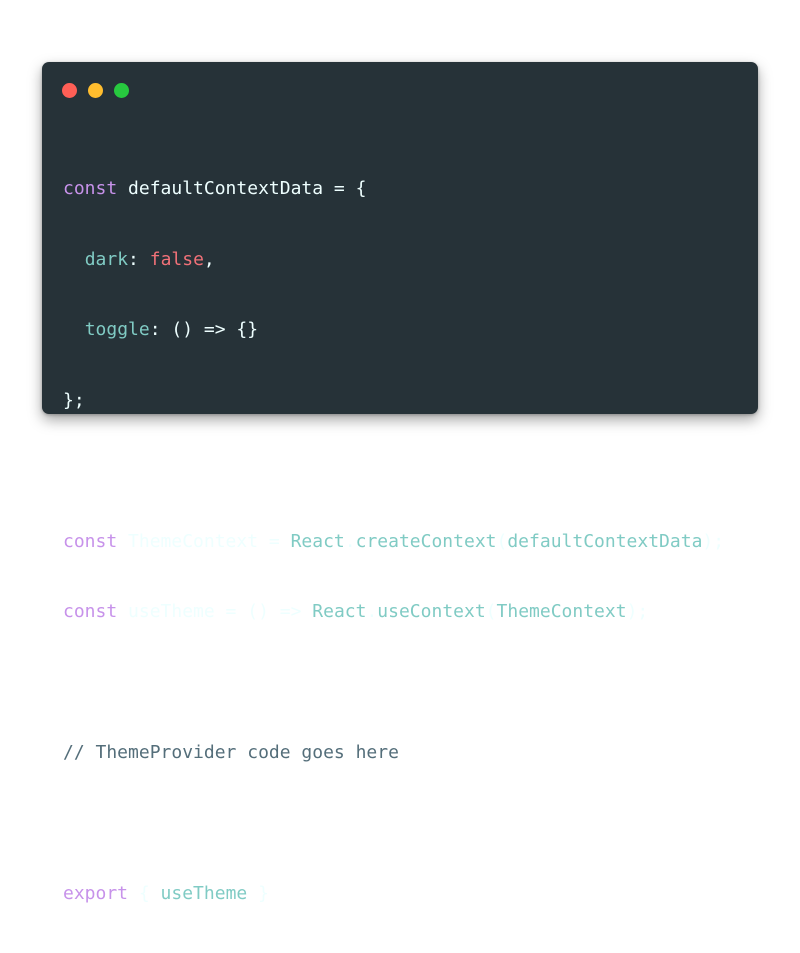 This screenshot has height=953, width=800. I want to click on code-line-1: const defaultContextData = {, so click(393, 189).